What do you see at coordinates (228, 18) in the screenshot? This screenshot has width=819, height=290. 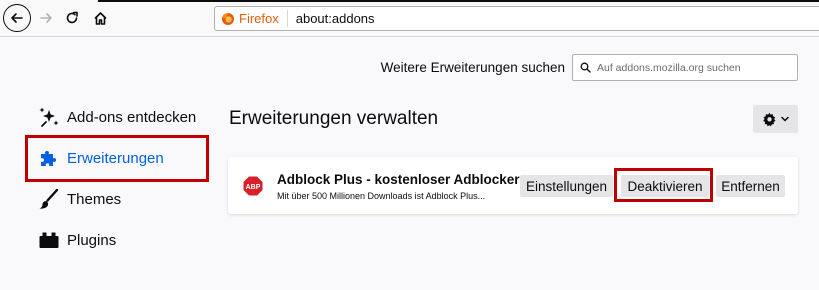 I see `firefox-logo-icon` at bounding box center [228, 18].